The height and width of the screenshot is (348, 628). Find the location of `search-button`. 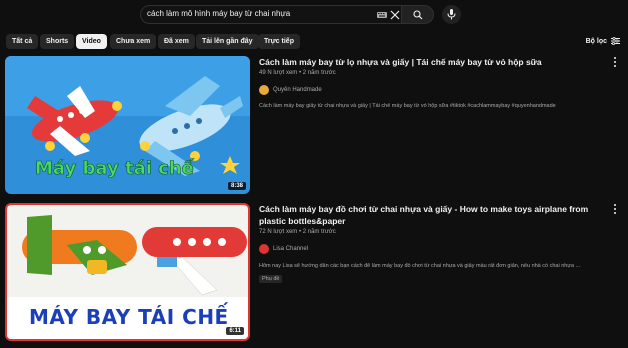

search-button is located at coordinates (418, 14).